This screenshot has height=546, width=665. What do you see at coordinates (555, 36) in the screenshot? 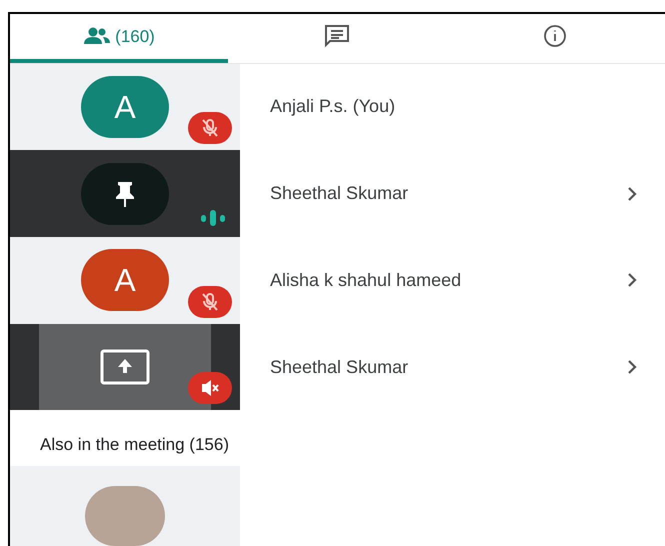
I see `info-icon` at bounding box center [555, 36].